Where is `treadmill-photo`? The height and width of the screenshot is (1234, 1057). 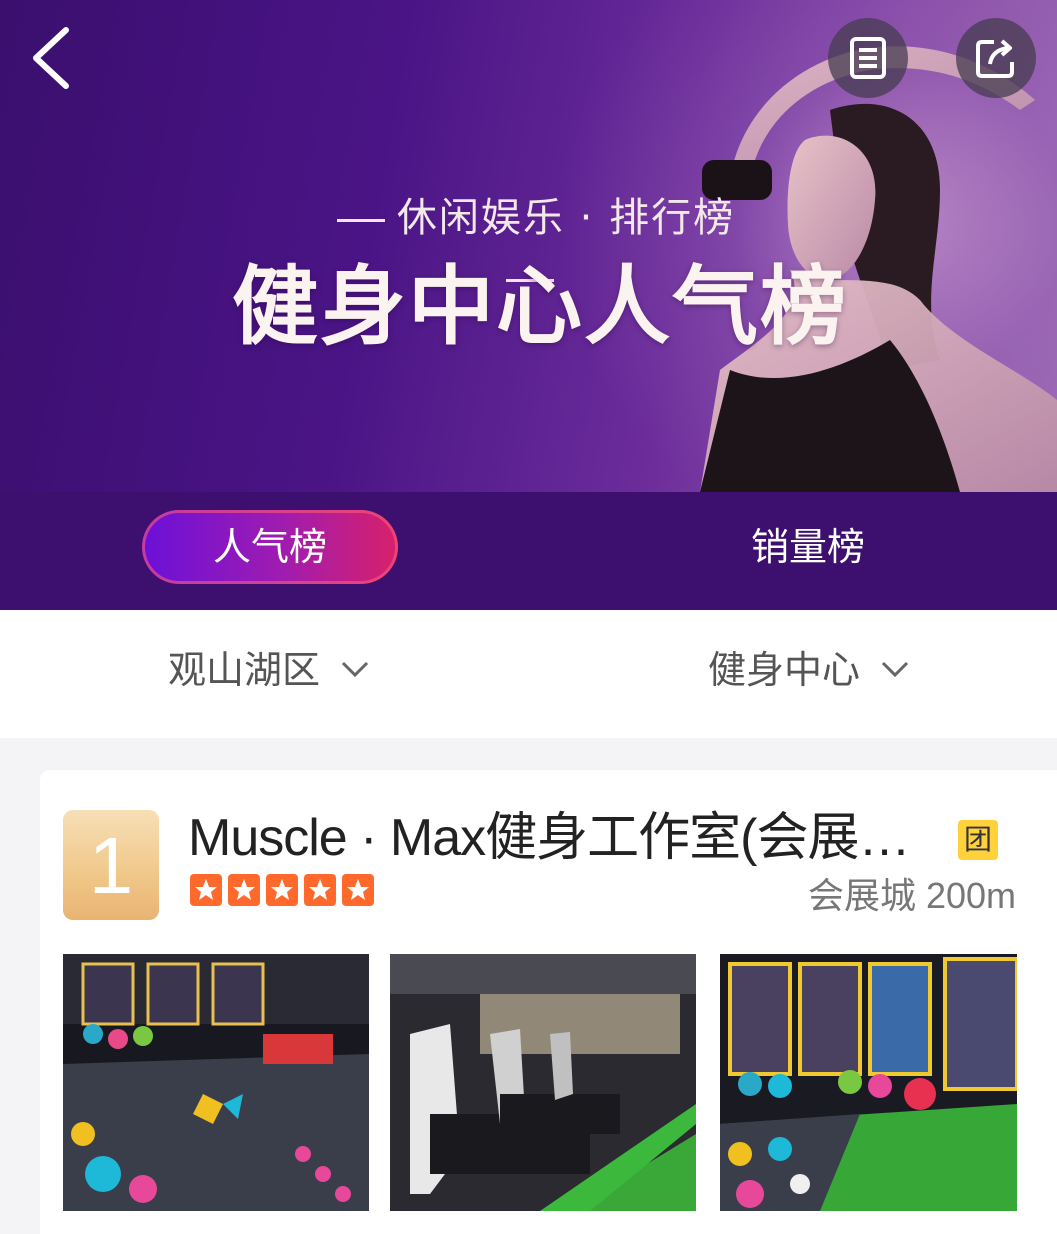 treadmill-photo is located at coordinates (543, 1082).